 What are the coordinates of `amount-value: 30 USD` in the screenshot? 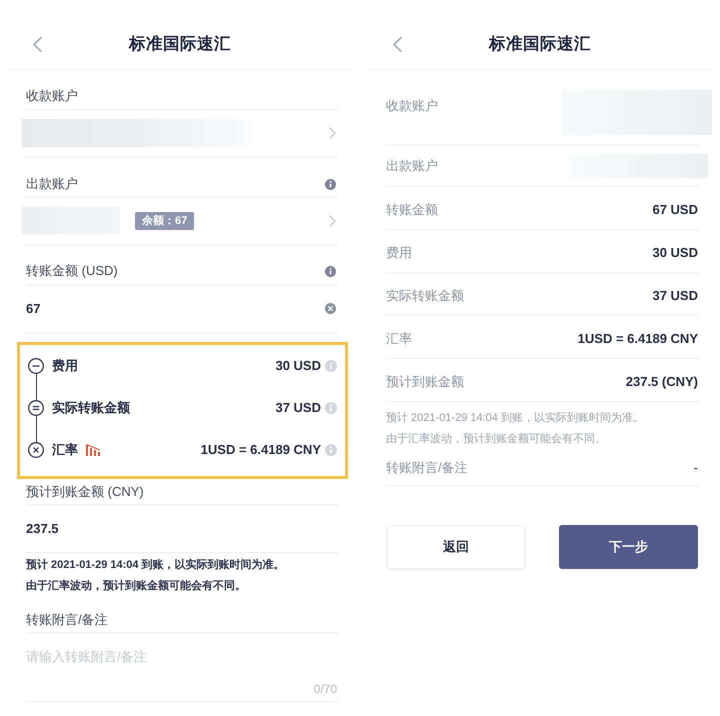 It's located at (675, 253).